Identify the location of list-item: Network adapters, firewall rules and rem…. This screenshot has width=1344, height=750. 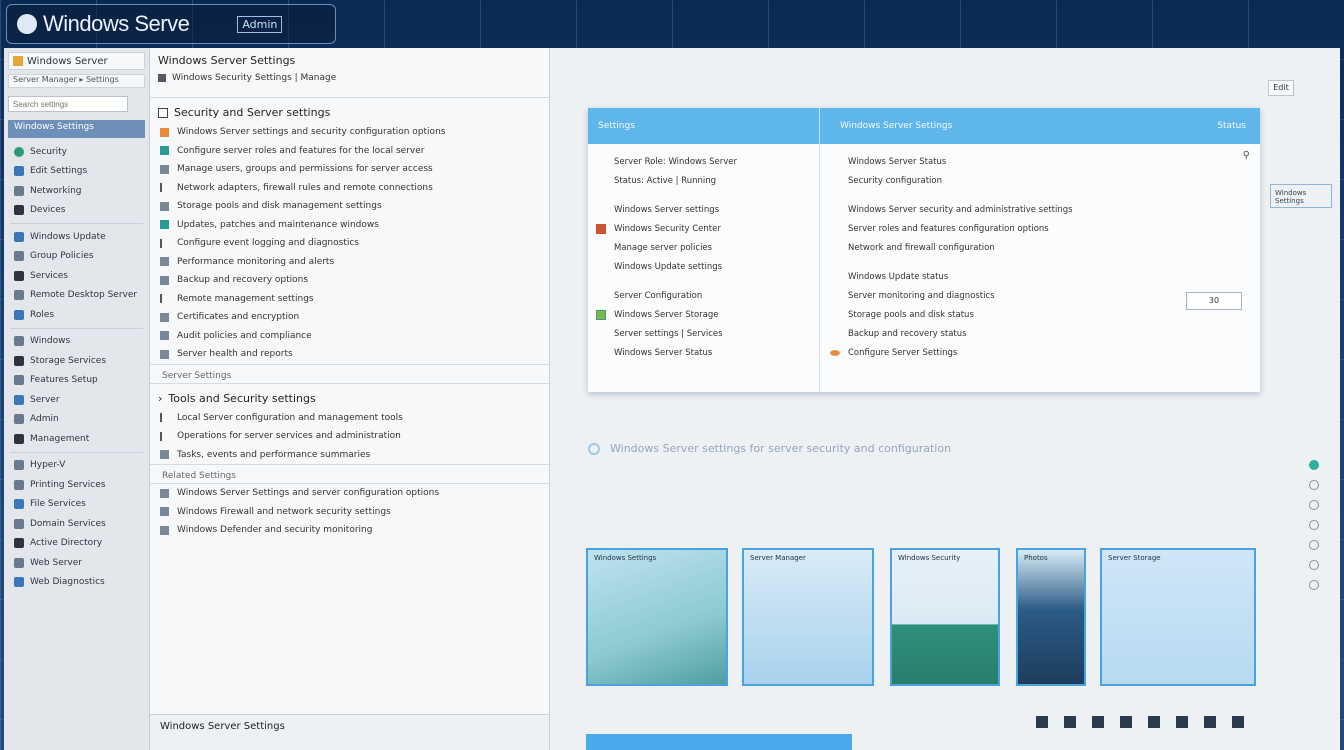
(349, 188).